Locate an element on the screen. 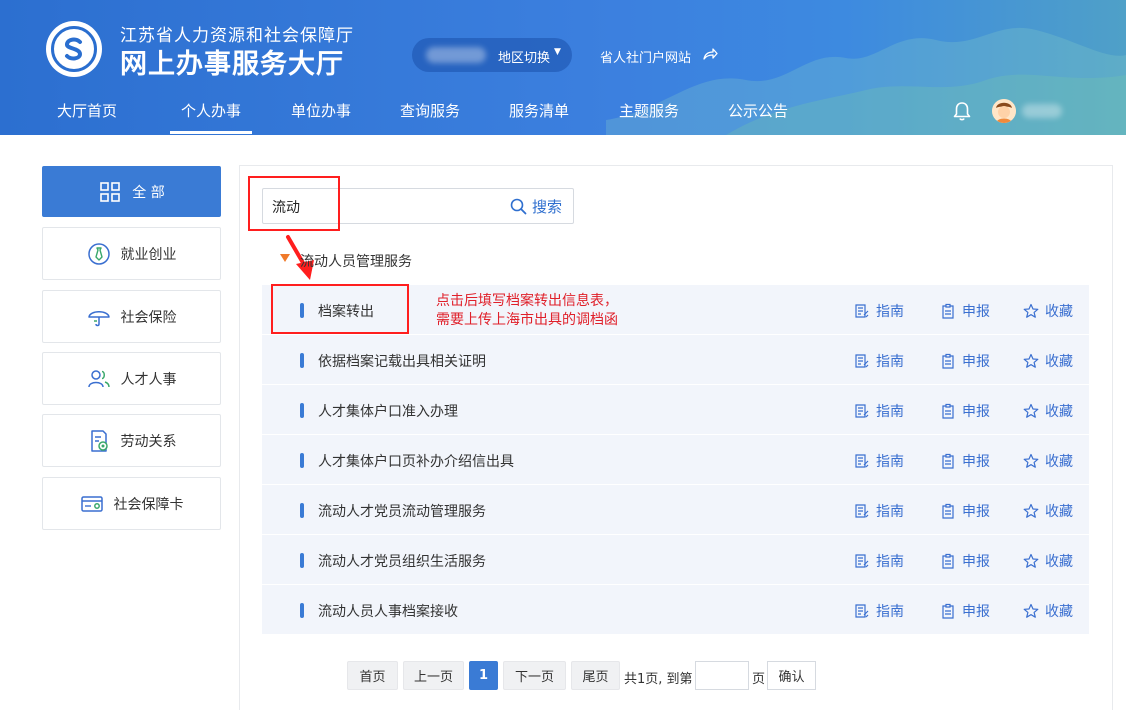  last-page-button: 尾页 is located at coordinates (595, 675).